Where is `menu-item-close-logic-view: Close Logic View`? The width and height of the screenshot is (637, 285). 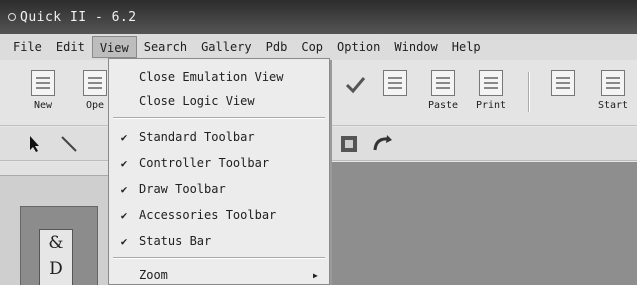
menu-item-close-logic-view: Close Logic View is located at coordinates (219, 101).